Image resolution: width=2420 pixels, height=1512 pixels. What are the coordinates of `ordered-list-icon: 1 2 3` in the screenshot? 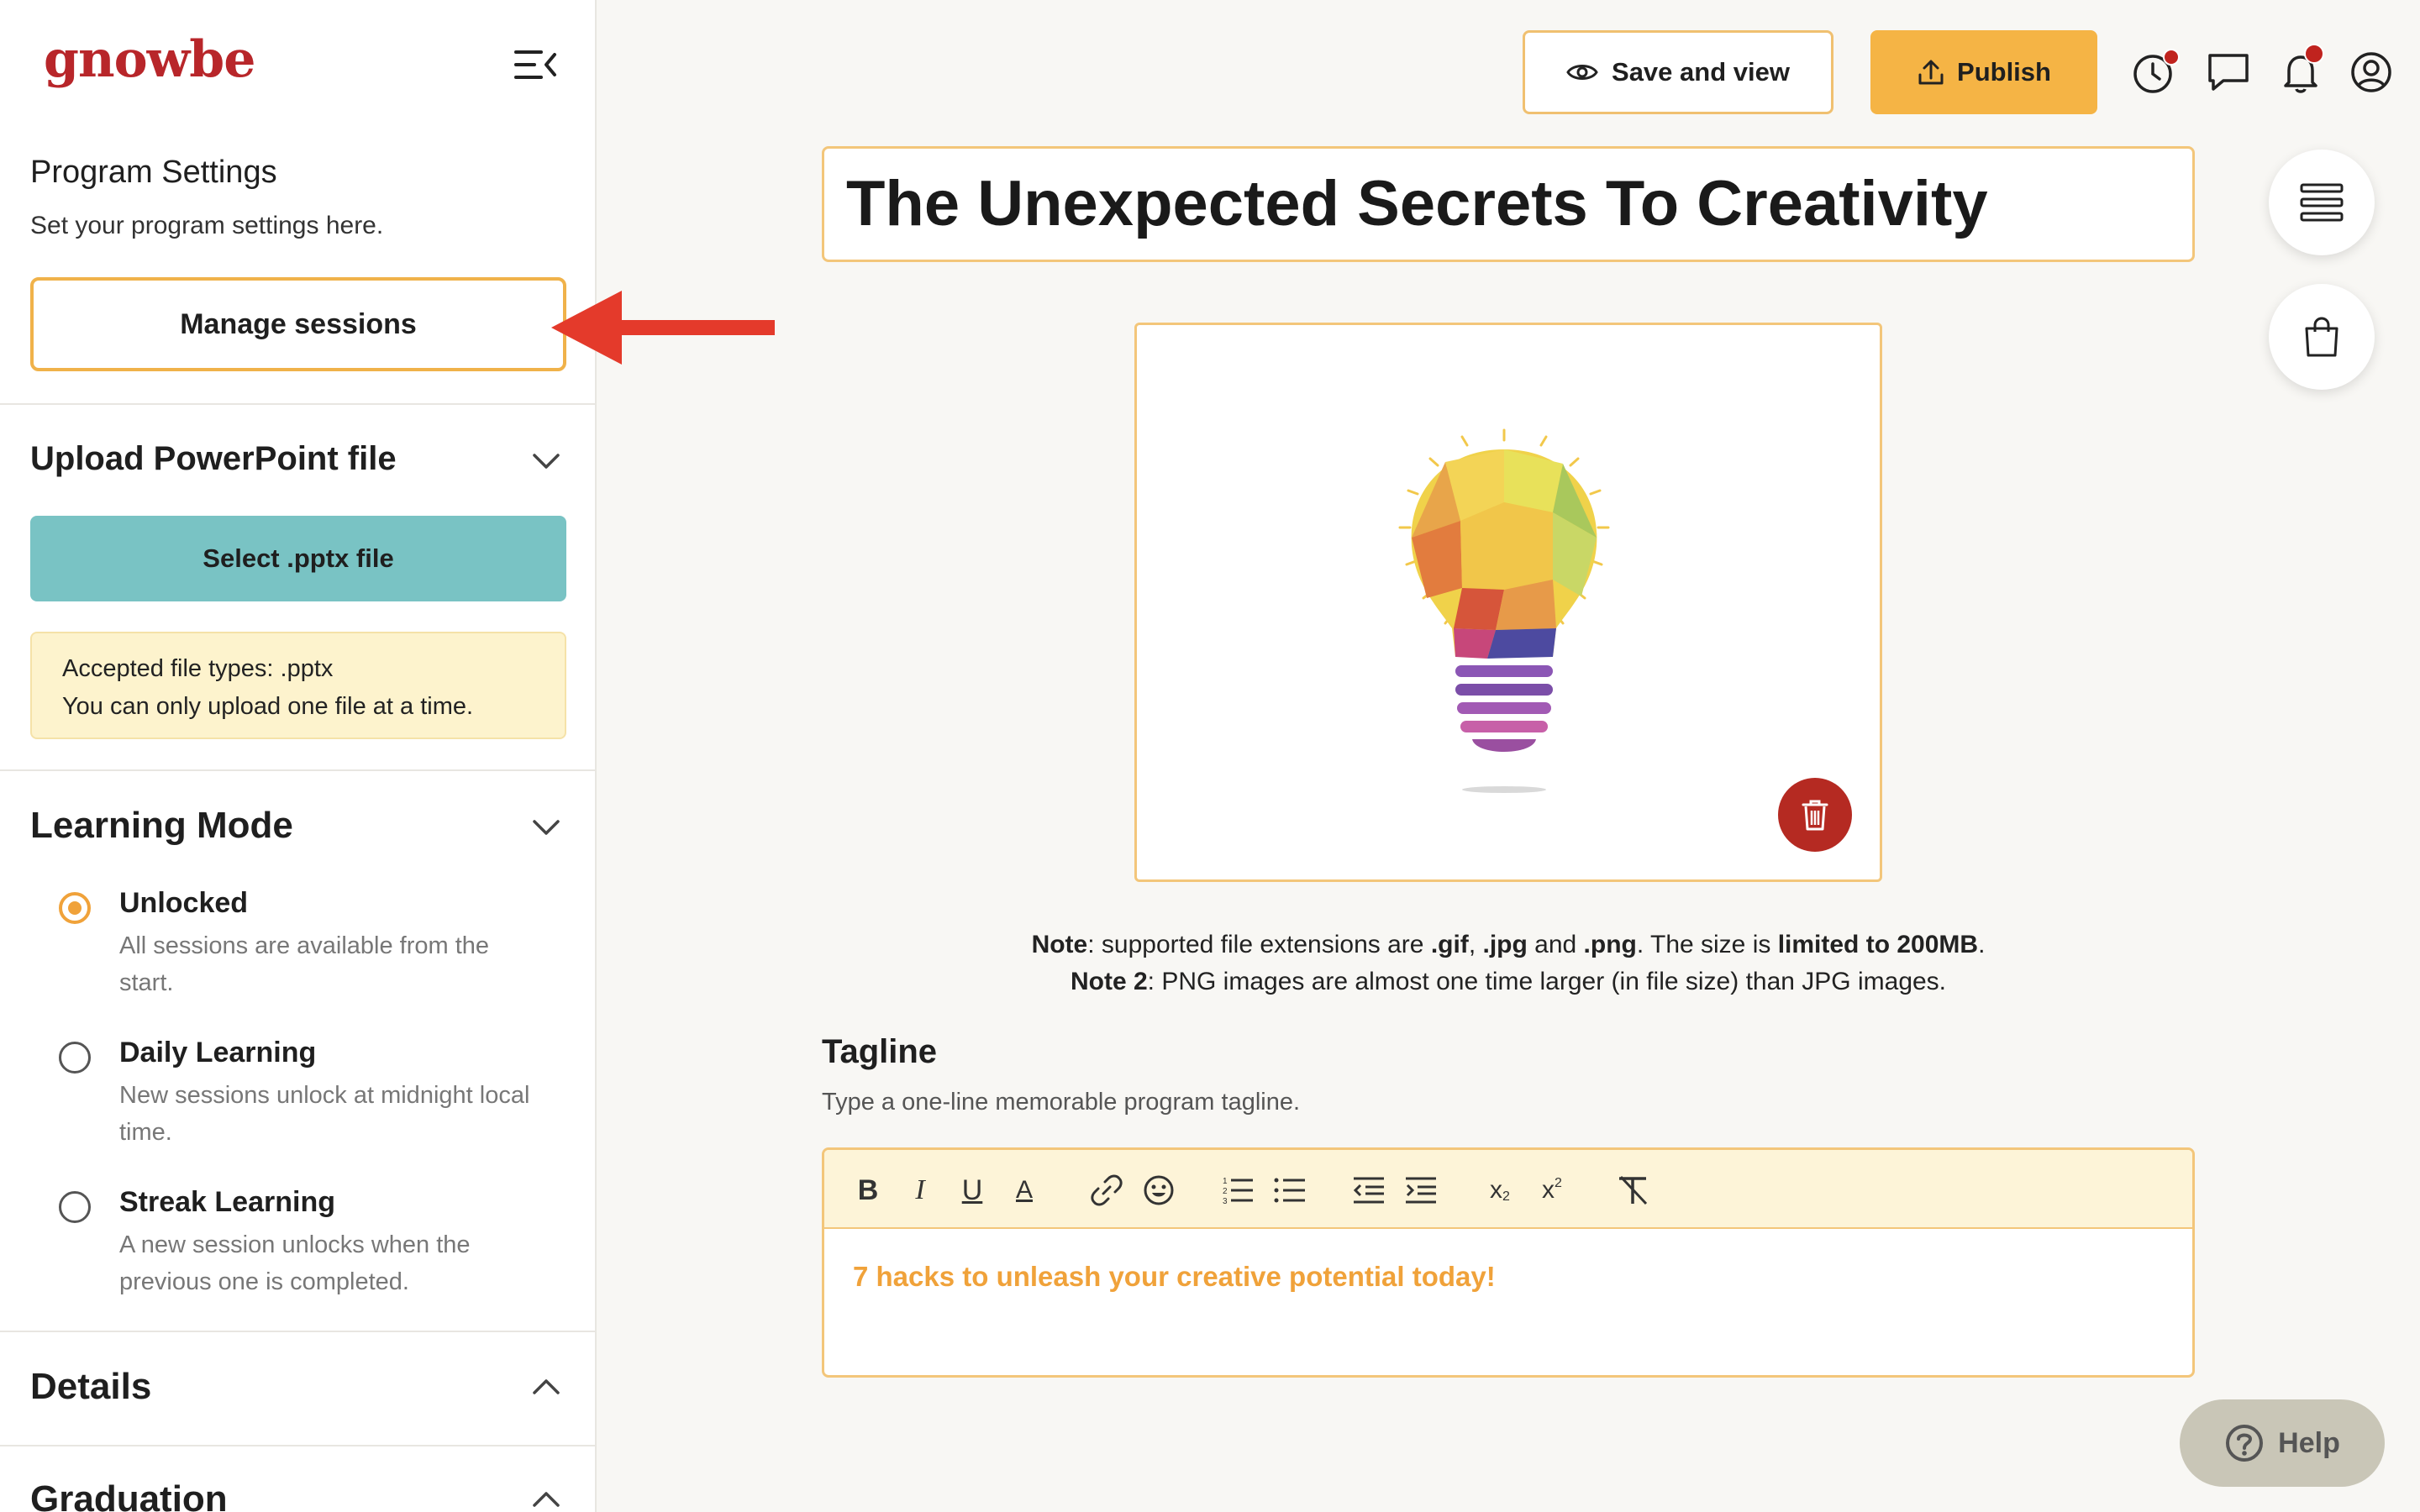 It's located at (1237, 1190).